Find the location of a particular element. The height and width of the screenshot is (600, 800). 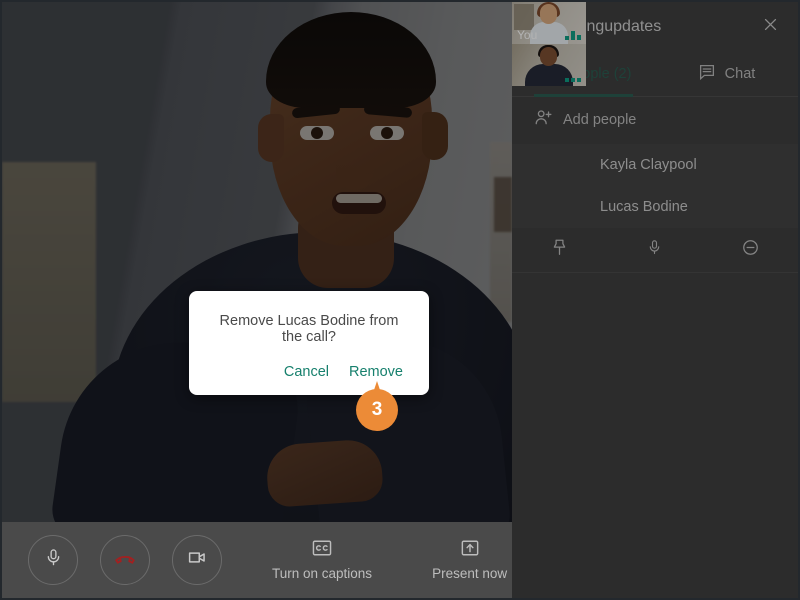

hangup-phone-icon is located at coordinates (125, 560).